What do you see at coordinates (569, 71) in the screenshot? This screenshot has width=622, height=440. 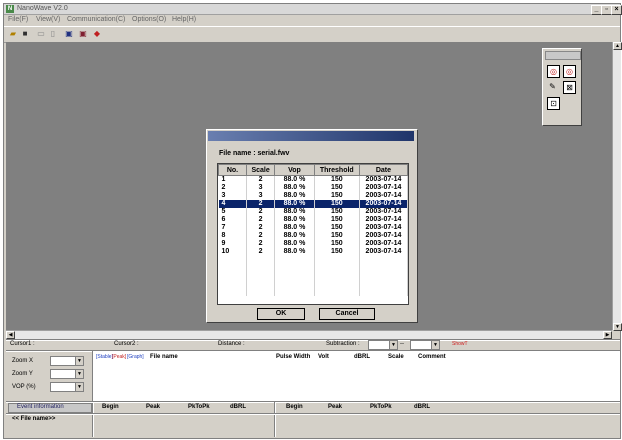 I see `marker-tool-icon: ◎` at bounding box center [569, 71].